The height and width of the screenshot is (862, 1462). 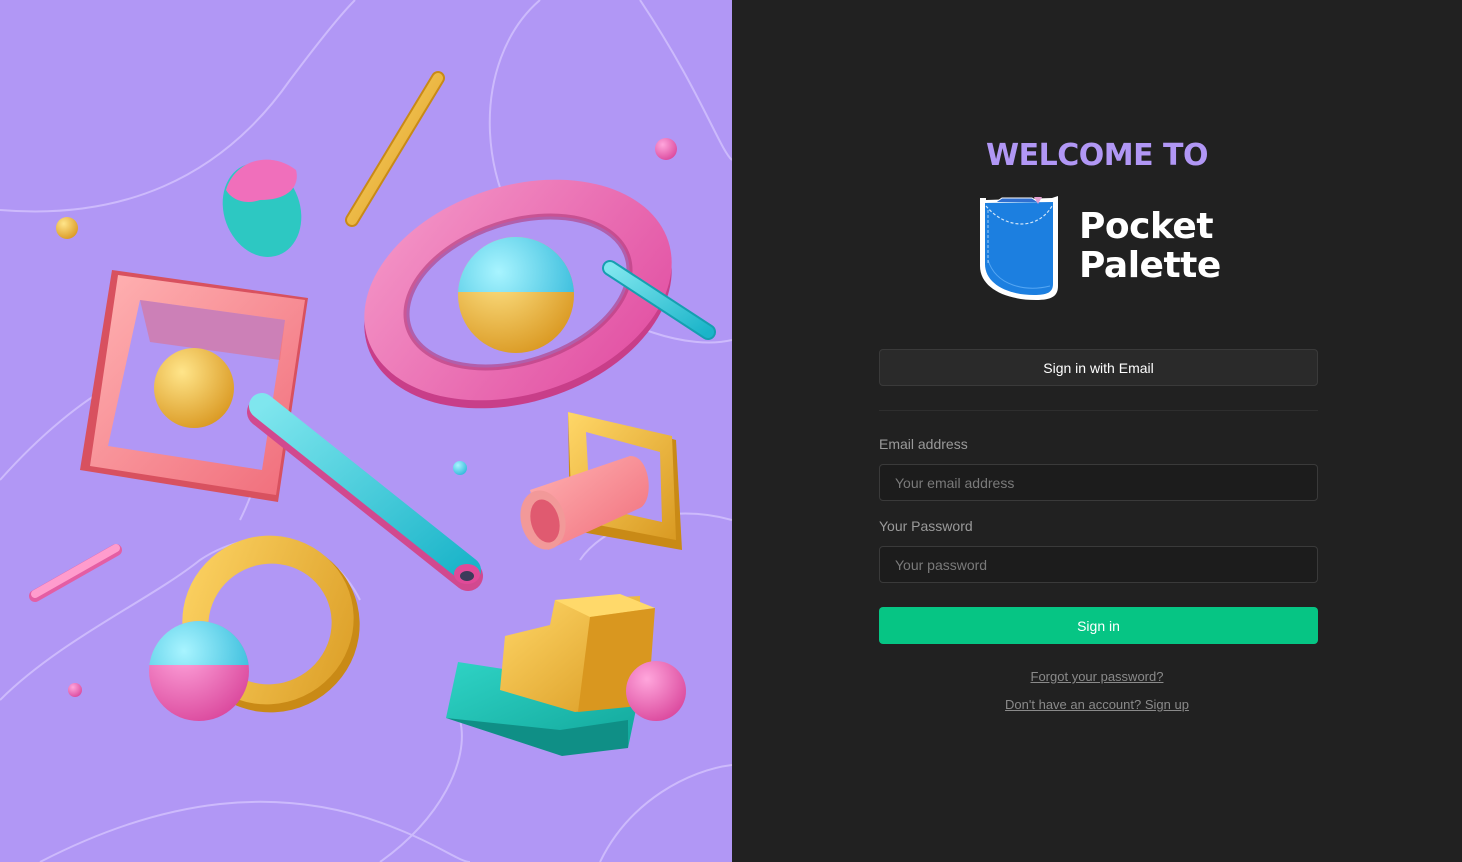 What do you see at coordinates (1097, 155) in the screenshot?
I see `welcome-heading: WELCOME TO` at bounding box center [1097, 155].